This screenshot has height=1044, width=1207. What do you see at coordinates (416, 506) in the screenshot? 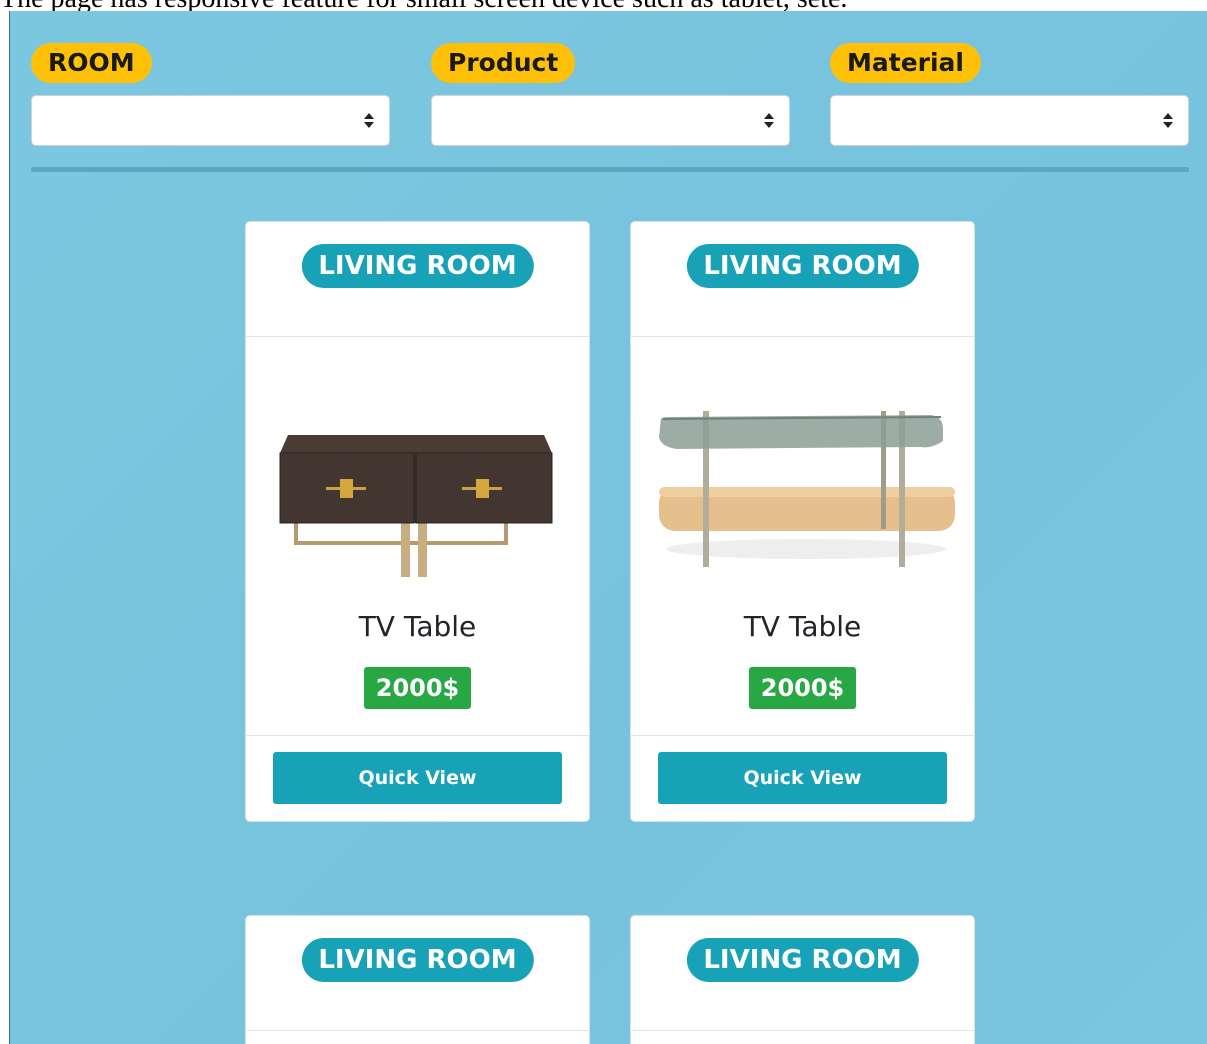
I see `tv-table-dark-wood-image` at bounding box center [416, 506].